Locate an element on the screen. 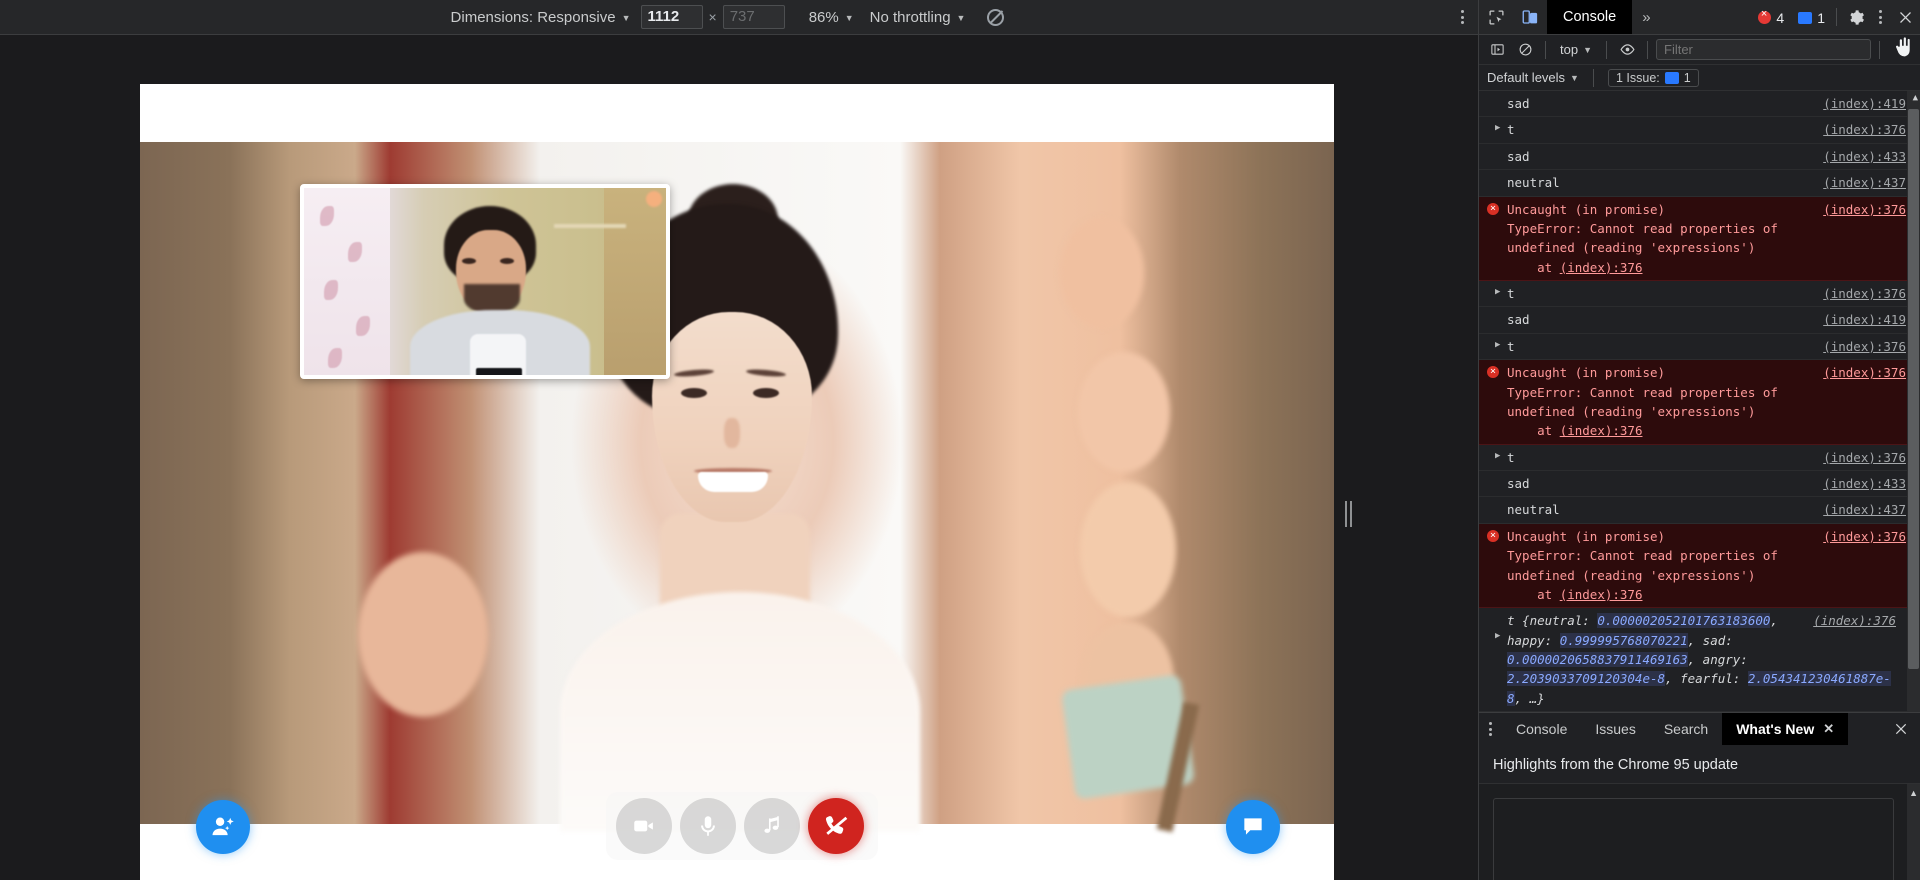 The height and width of the screenshot is (880, 1920). clear-console-icon is located at coordinates (1525, 49).